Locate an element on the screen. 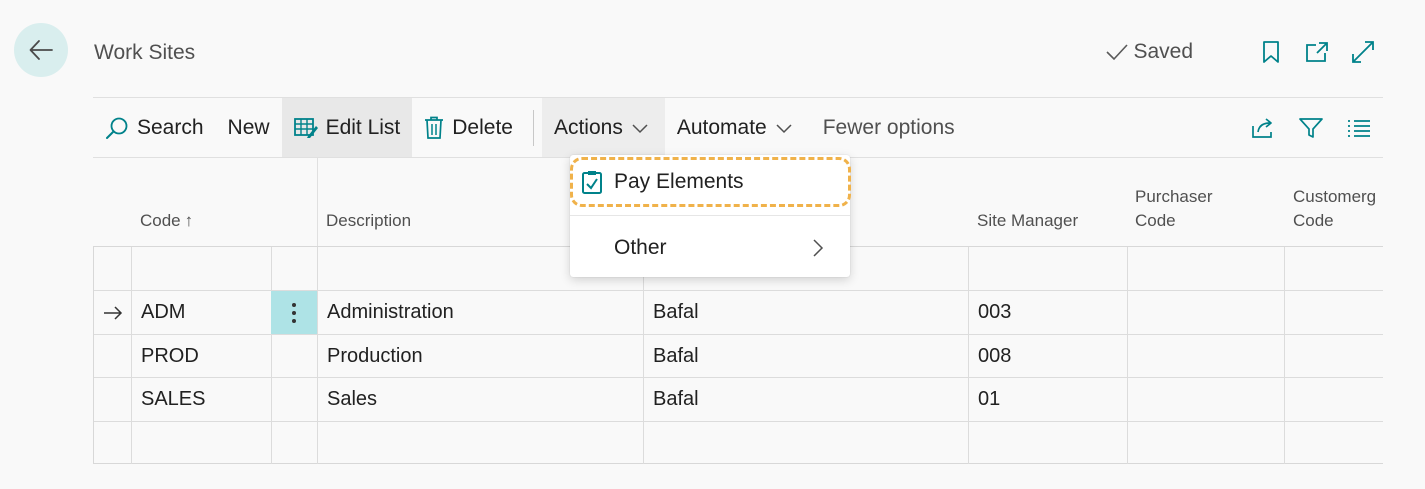  fewer-options-button: Fewer options is located at coordinates (886, 128).